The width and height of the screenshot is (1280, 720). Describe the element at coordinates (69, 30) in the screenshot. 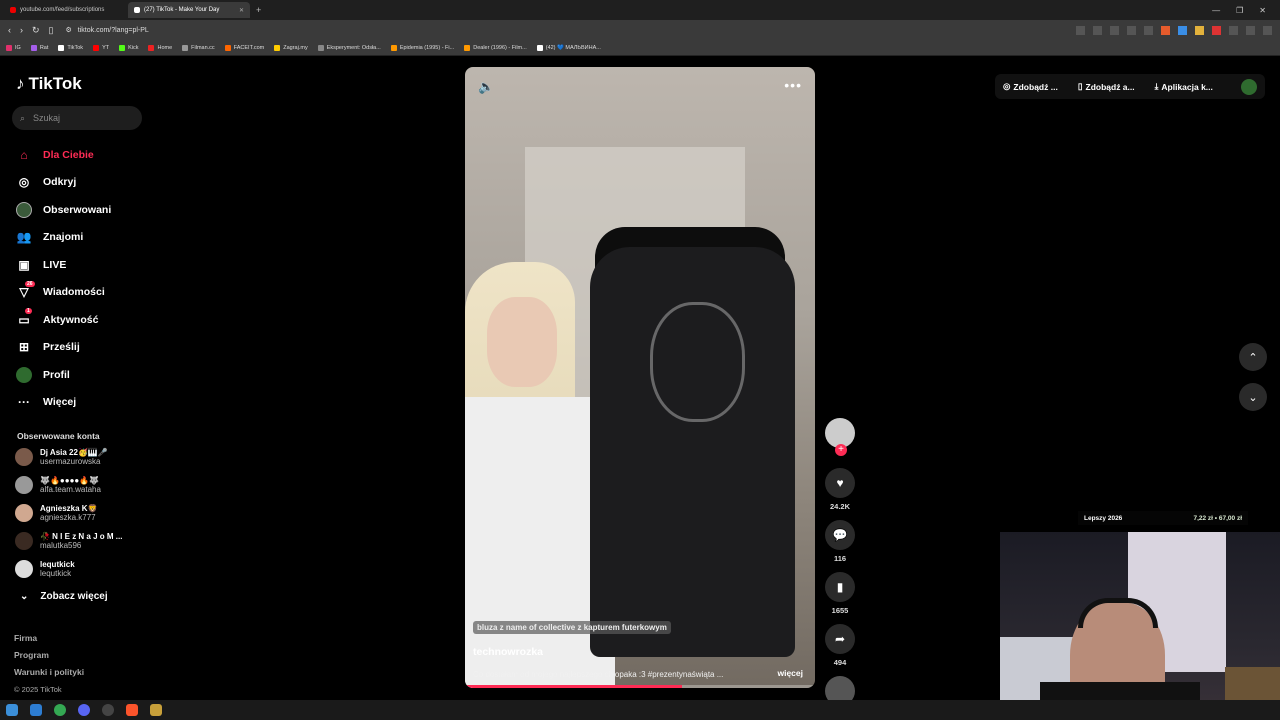

I see `site-info-icon: ⚙` at that location.